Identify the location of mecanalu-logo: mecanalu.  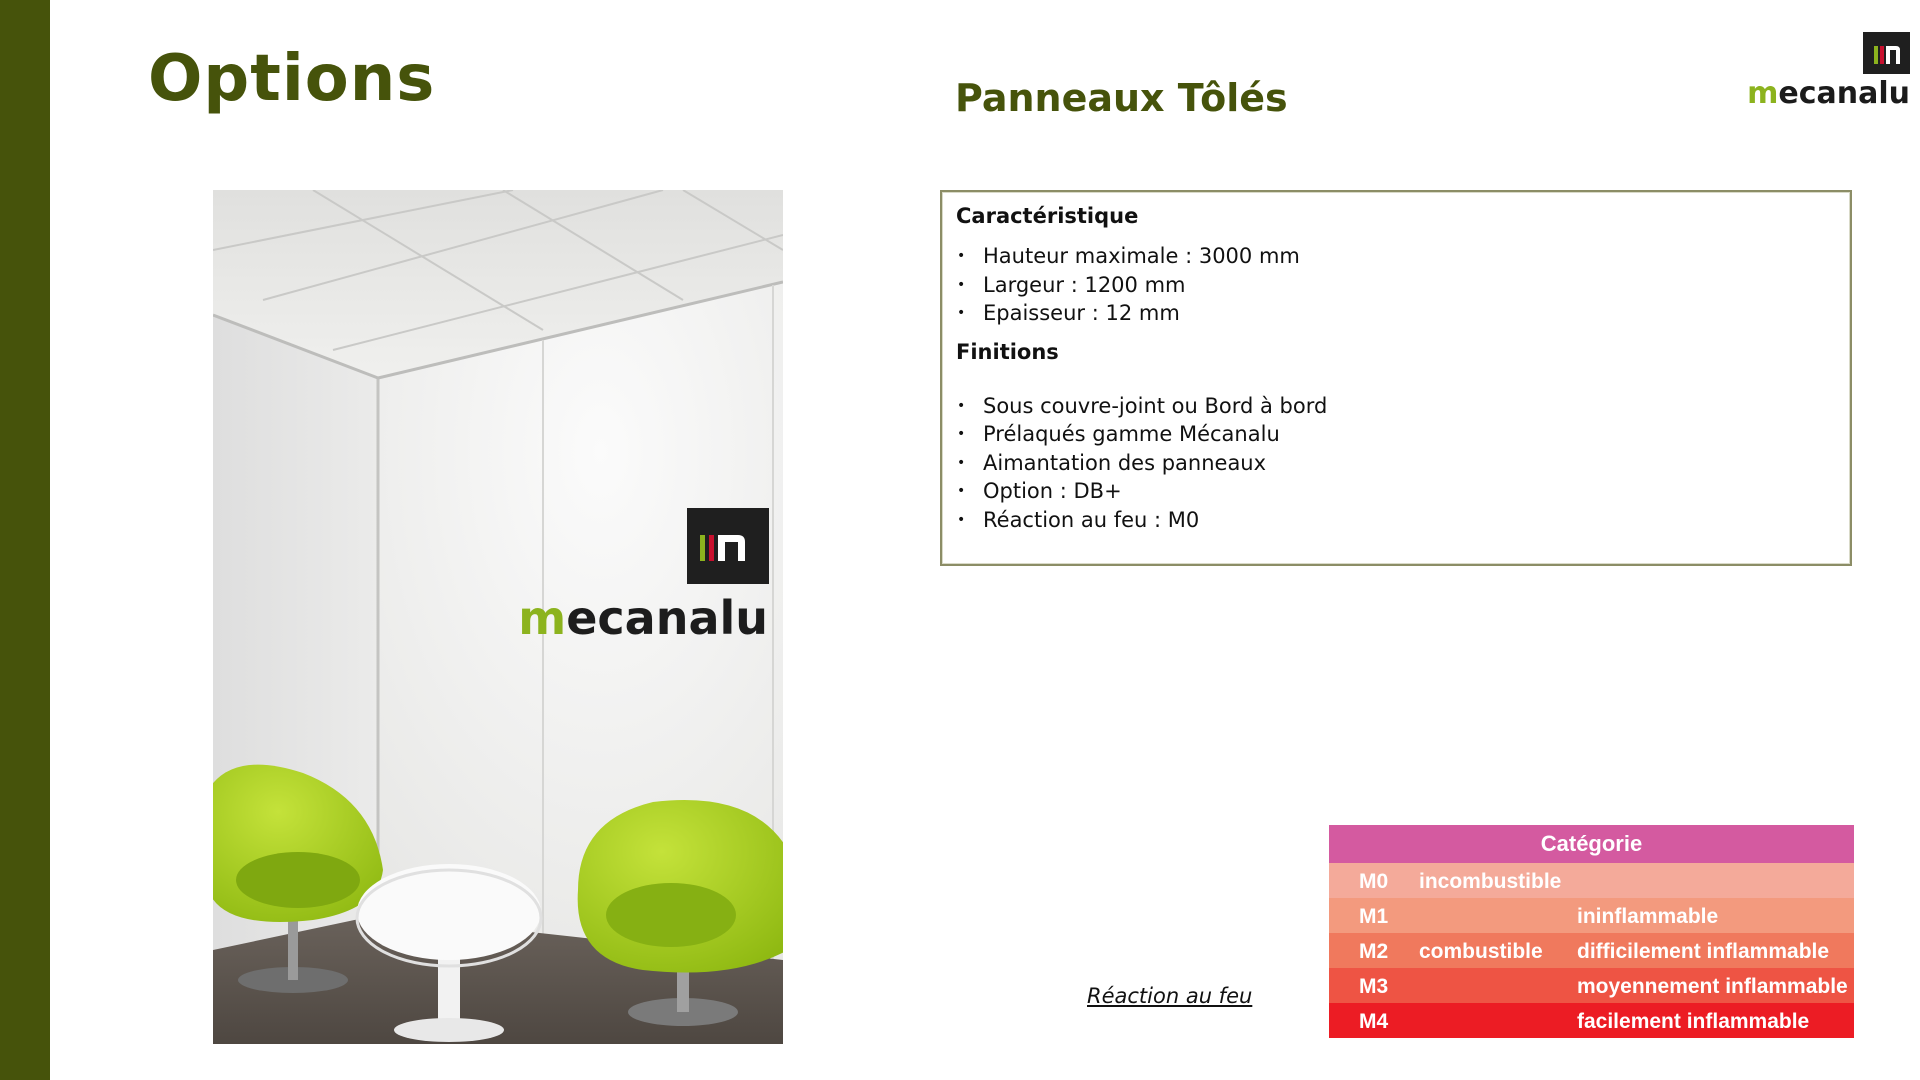
(1815, 73).